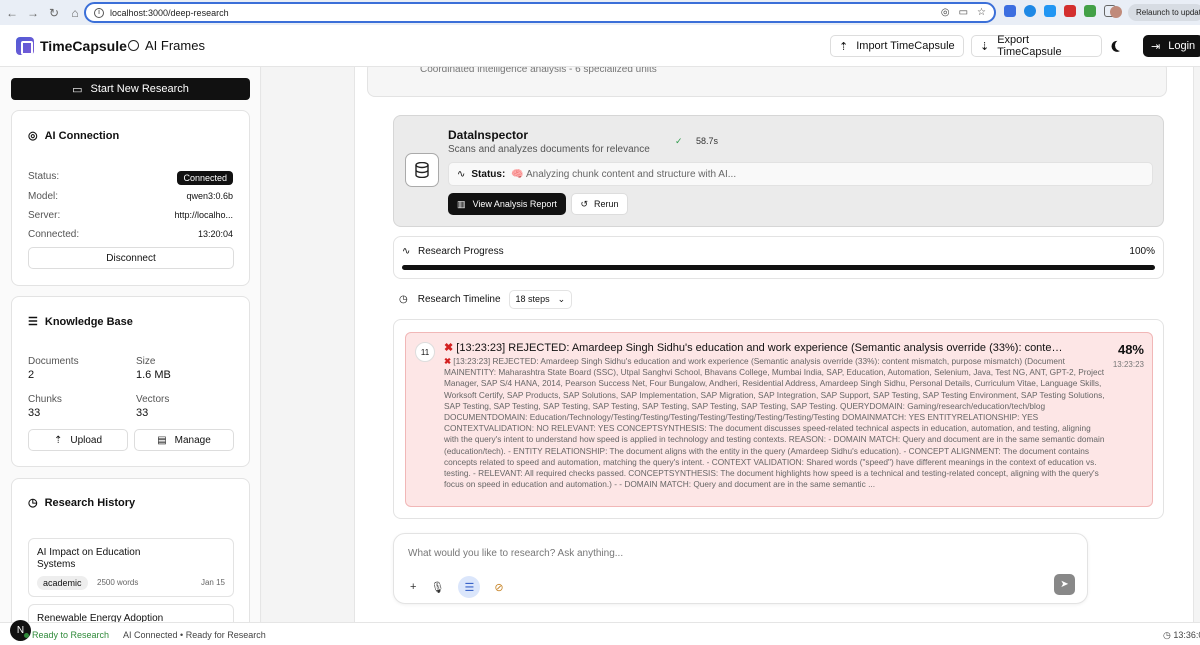  I want to click on back-icon: ←, so click(12, 13).